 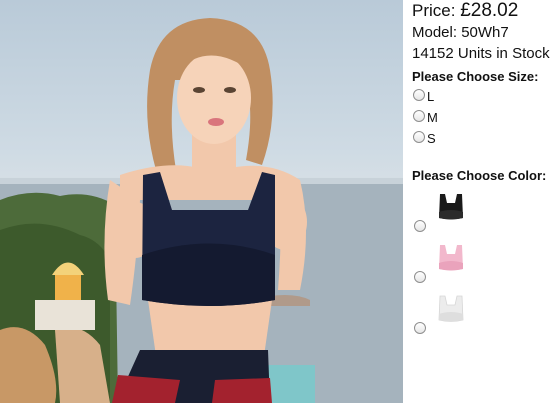 I want to click on size-option-label: M, so click(x=432, y=117).